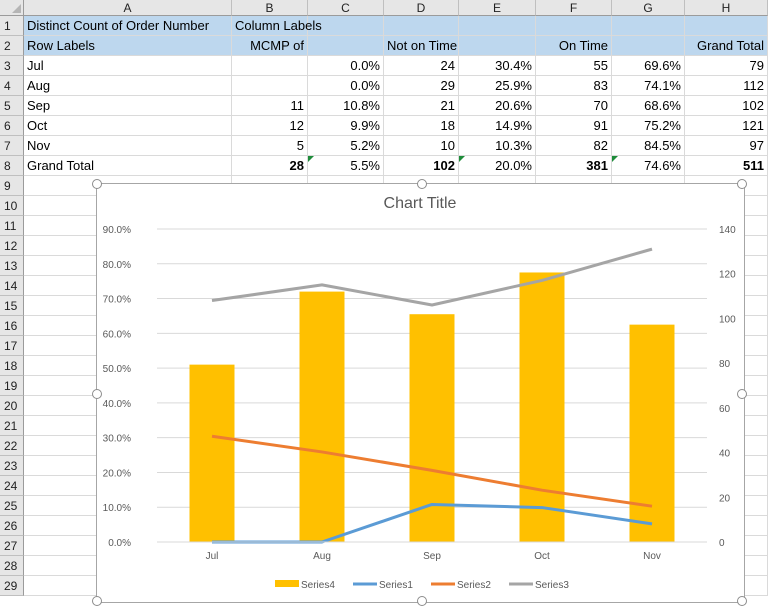 This screenshot has height=606, width=768. I want to click on column-header-g: G, so click(648, 8).